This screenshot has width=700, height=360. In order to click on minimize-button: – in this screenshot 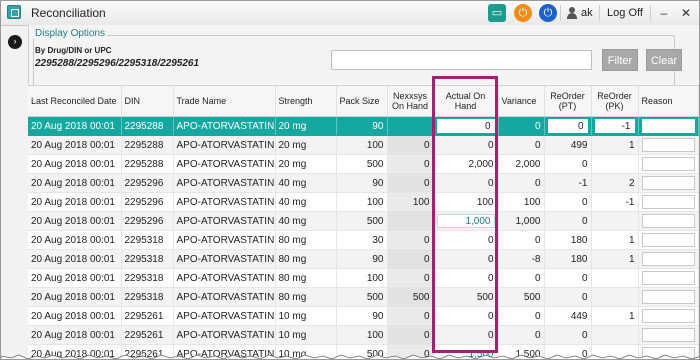, I will do `click(664, 13)`.